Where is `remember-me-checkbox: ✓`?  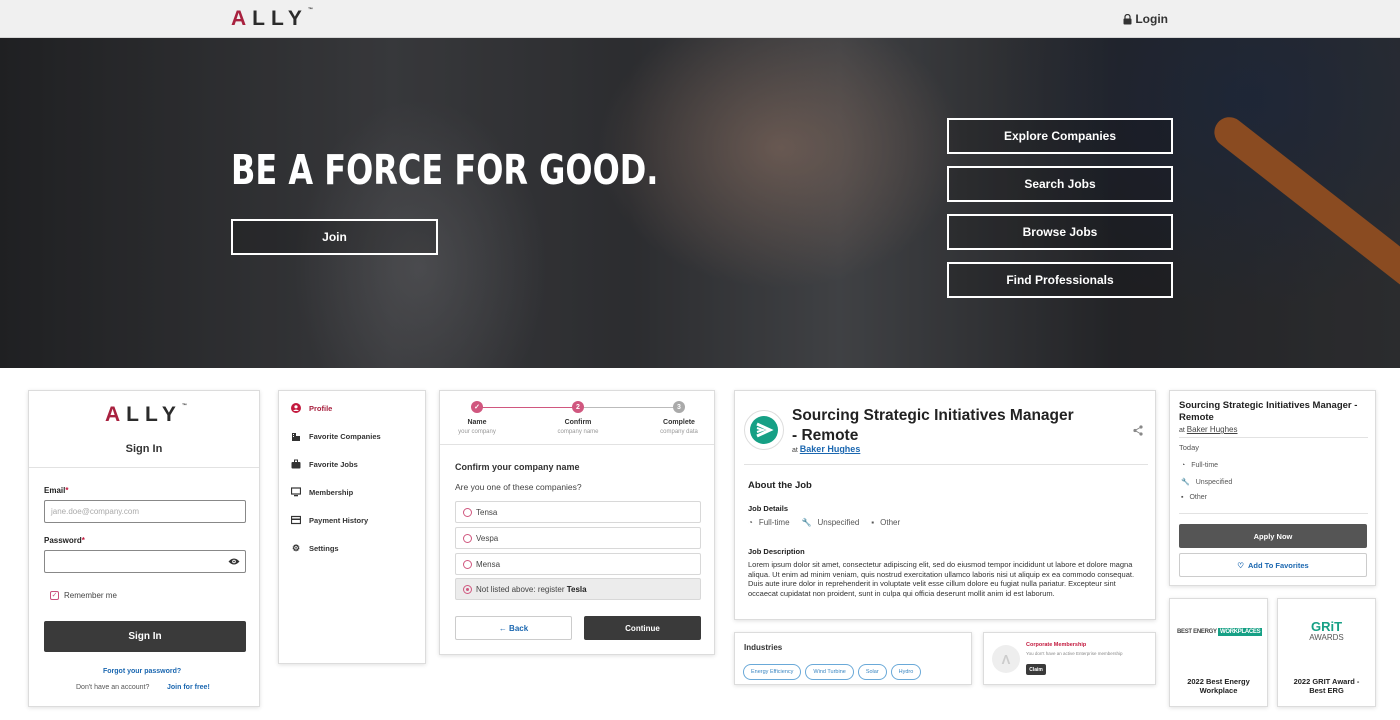
remember-me-checkbox: ✓ is located at coordinates (54, 595).